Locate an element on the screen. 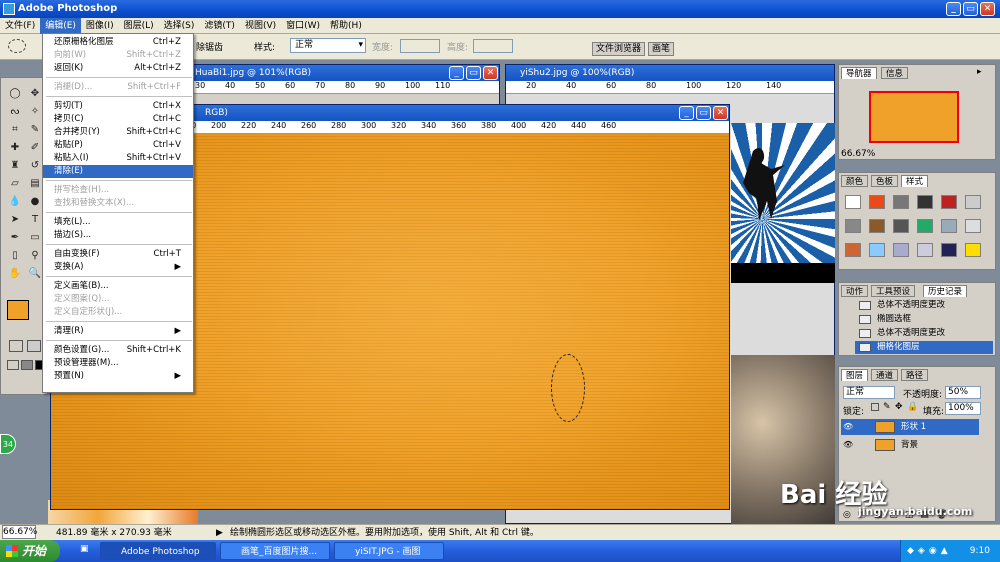  blur-tool-icon: 💧 is located at coordinates (15, 201).